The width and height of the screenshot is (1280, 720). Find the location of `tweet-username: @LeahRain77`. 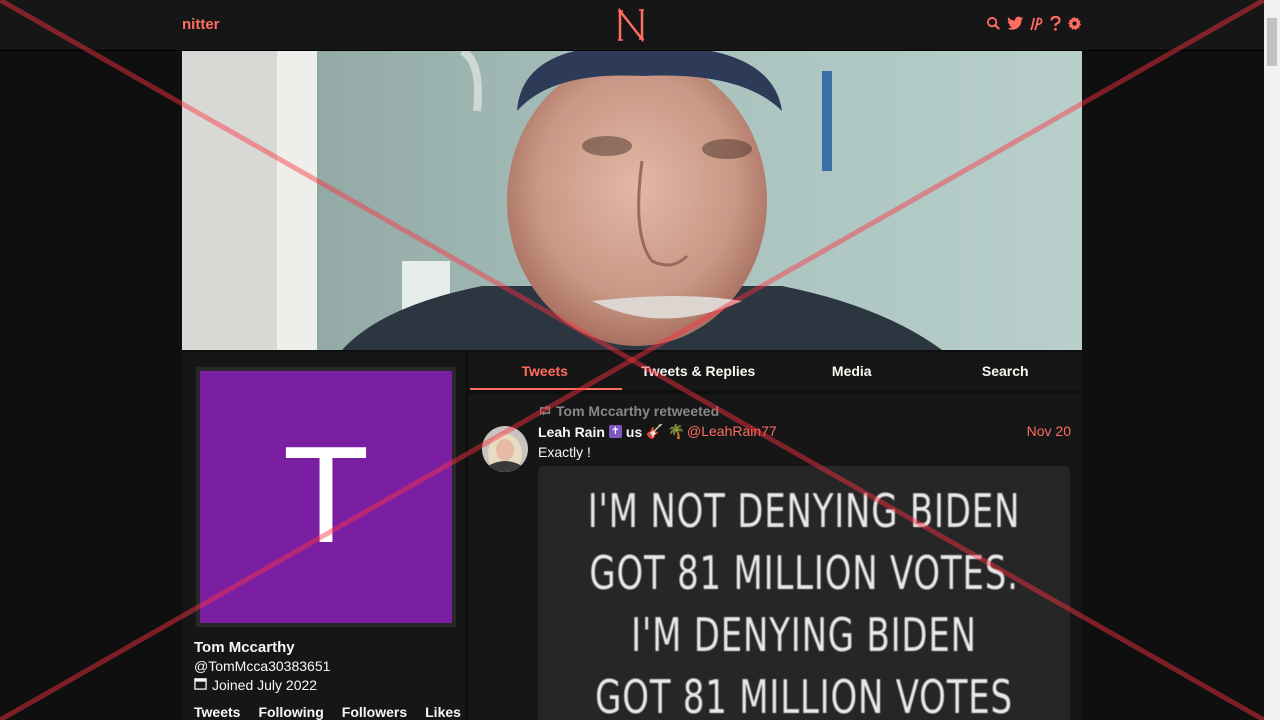

tweet-username: @LeahRain77 is located at coordinates (732, 431).